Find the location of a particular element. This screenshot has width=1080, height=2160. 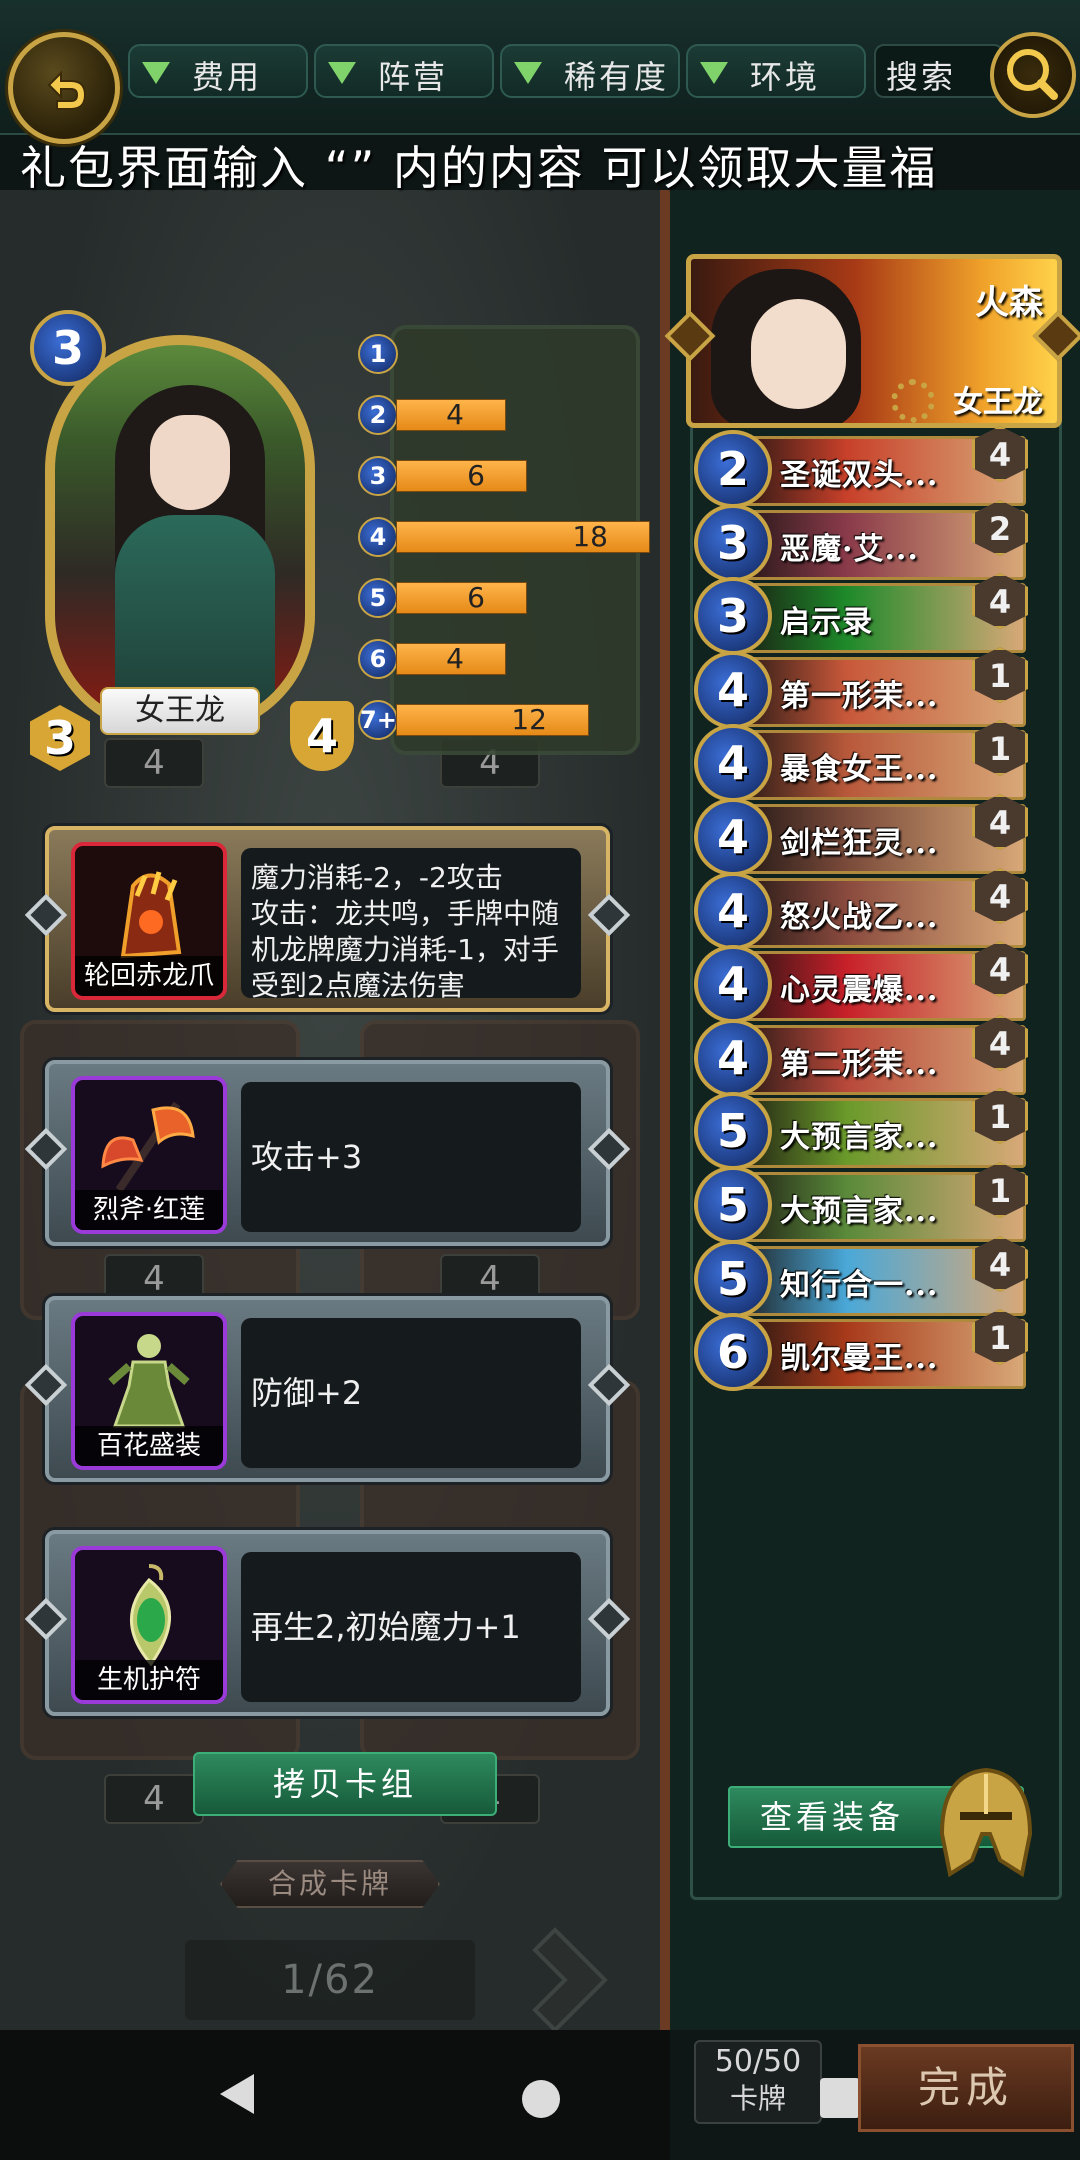

deck-hero-banner: 火森 女王龙 is located at coordinates (874, 341).